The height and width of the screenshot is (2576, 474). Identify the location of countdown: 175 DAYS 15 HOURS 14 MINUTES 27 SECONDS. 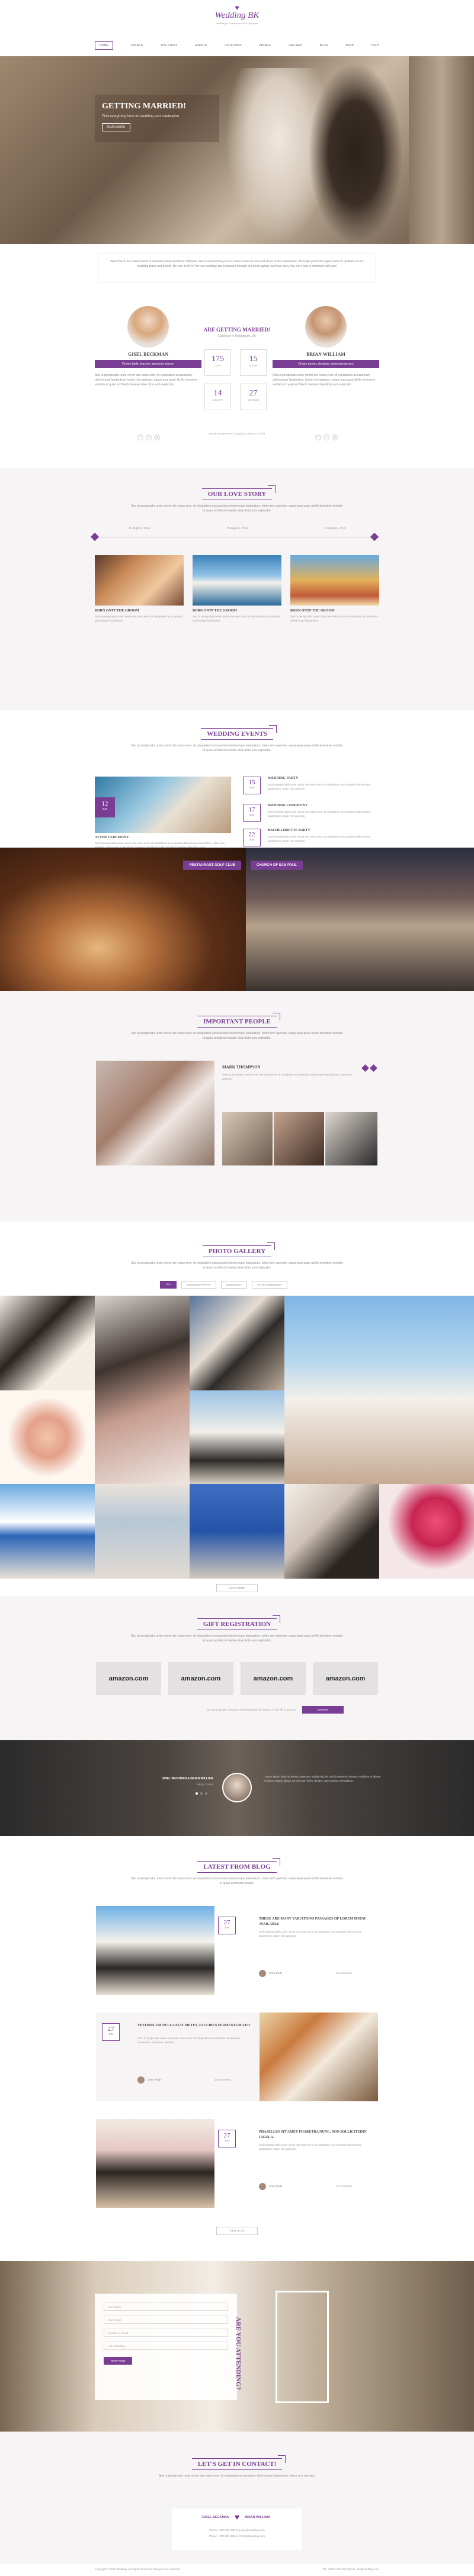
(237, 384).